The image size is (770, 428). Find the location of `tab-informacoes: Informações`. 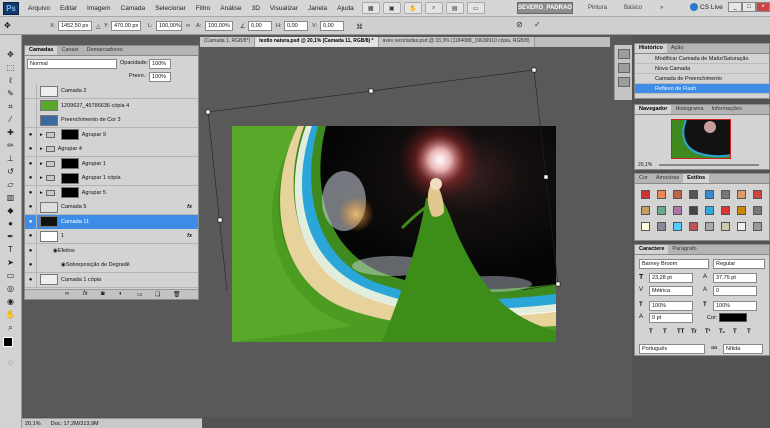

tab-informacoes: Informações is located at coordinates (727, 109).